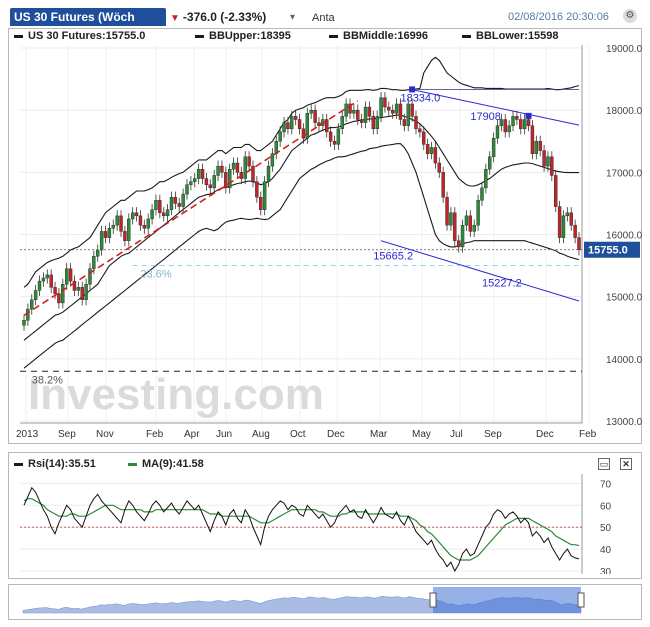  What do you see at coordinates (173, 464) in the screenshot?
I see `legend-ma-label: MA(9):41.58` at bounding box center [173, 464].